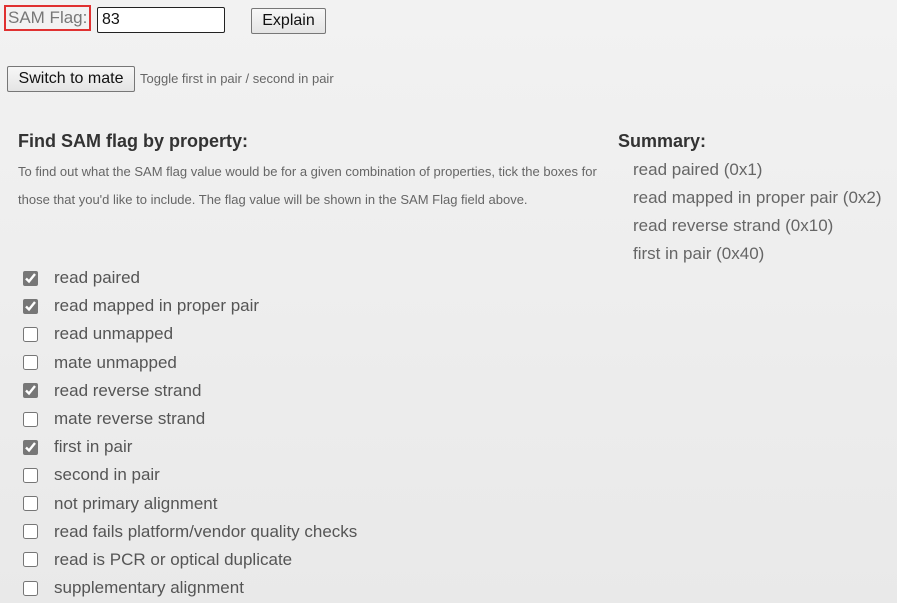  What do you see at coordinates (698, 169) in the screenshot?
I see `summary-item: read paired (0x1)` at bounding box center [698, 169].